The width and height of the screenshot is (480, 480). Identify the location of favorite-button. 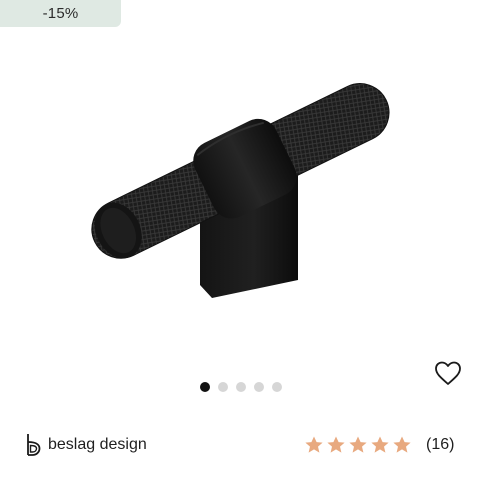
(448, 373).